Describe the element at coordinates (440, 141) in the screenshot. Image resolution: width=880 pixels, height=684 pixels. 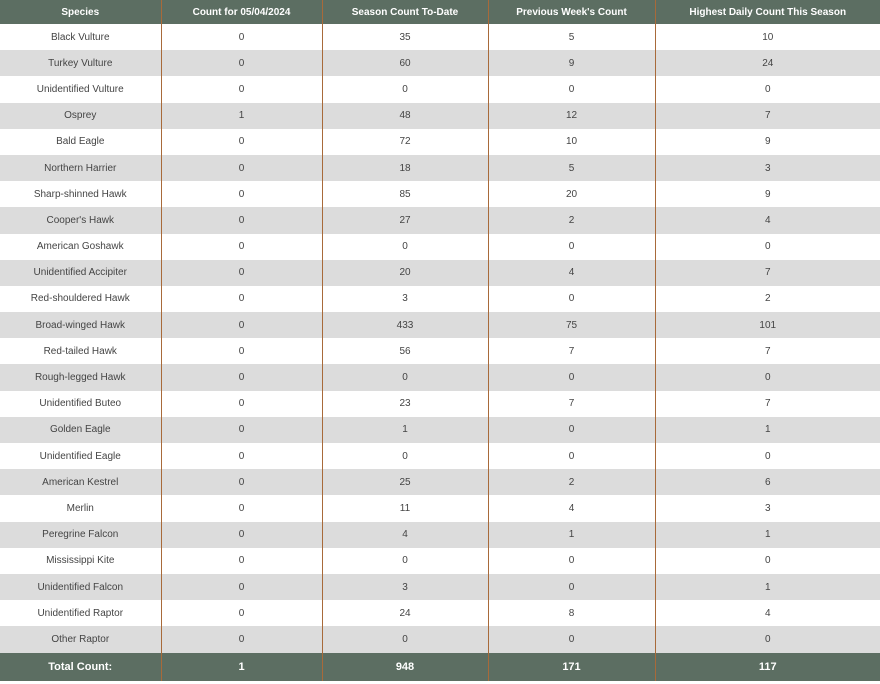
I see `table-row: Bald Eagle 0 72 10 9` at that location.